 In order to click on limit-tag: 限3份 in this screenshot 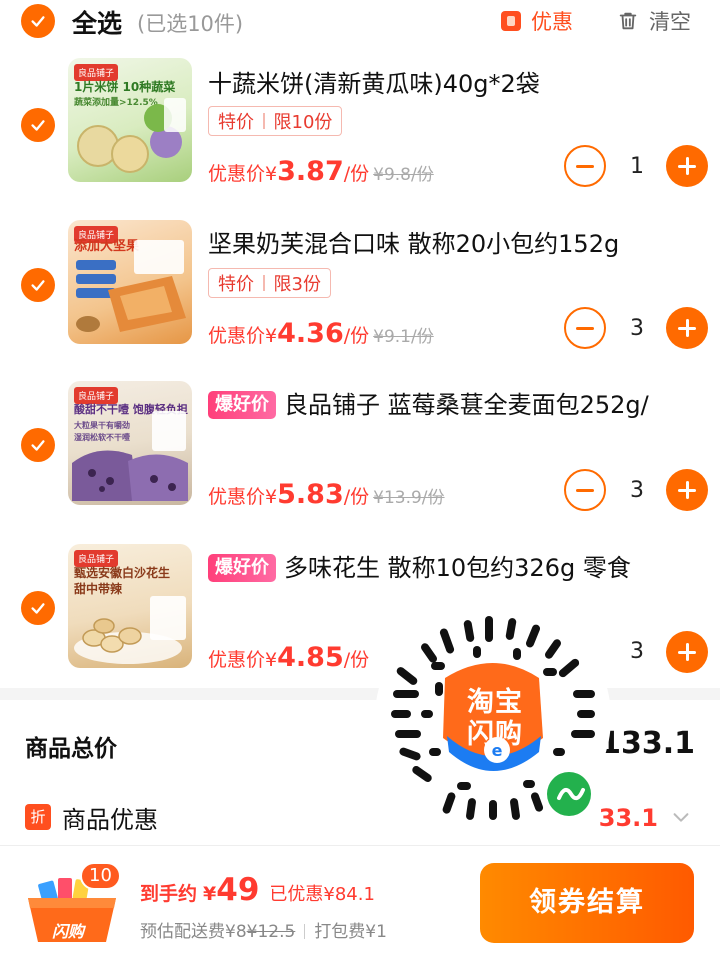, I will do `click(297, 284)`.